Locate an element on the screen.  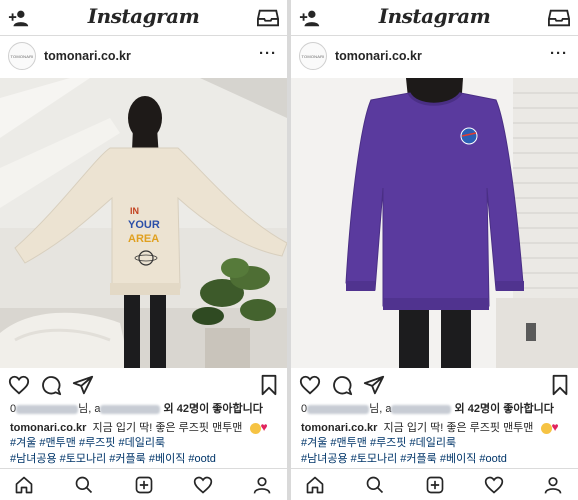
print-text-line1: IN is located at coordinates (134, 211).